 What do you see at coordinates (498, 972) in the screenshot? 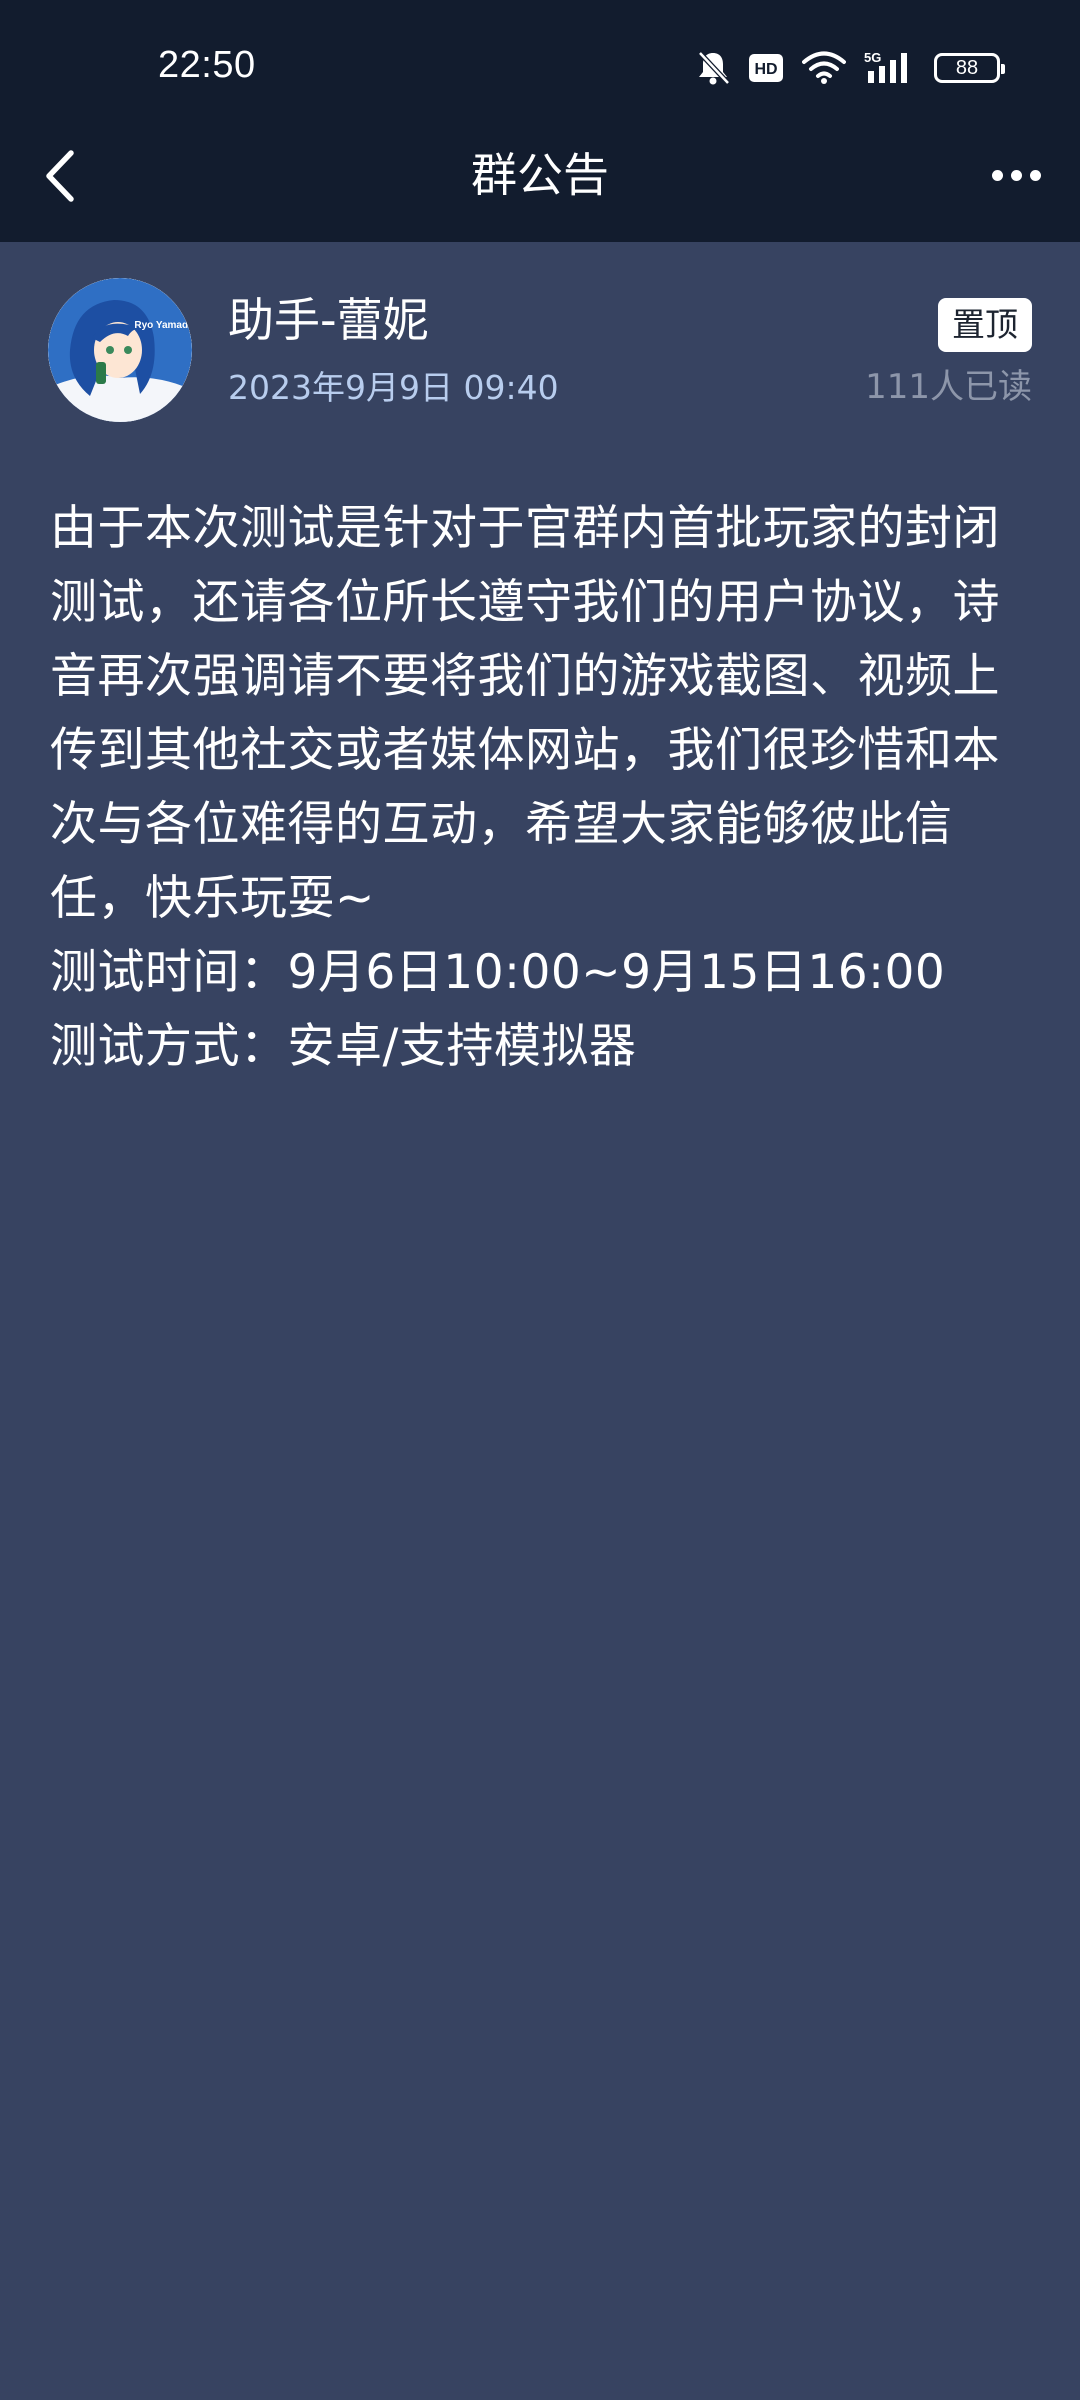
I see `test-time-line: 测试时间：9月6日10:00~9月15日16:00` at bounding box center [498, 972].